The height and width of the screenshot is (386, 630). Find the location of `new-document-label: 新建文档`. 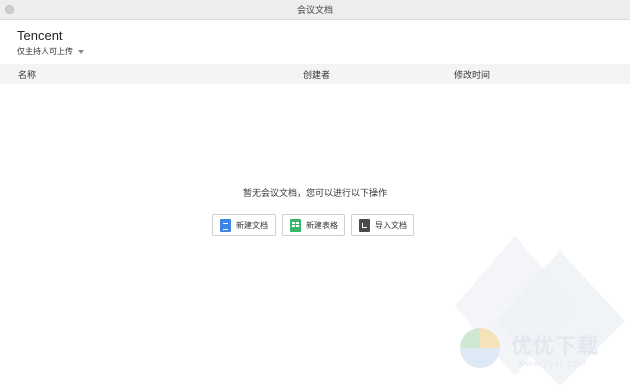

new-document-label: 新建文档 is located at coordinates (252, 225).